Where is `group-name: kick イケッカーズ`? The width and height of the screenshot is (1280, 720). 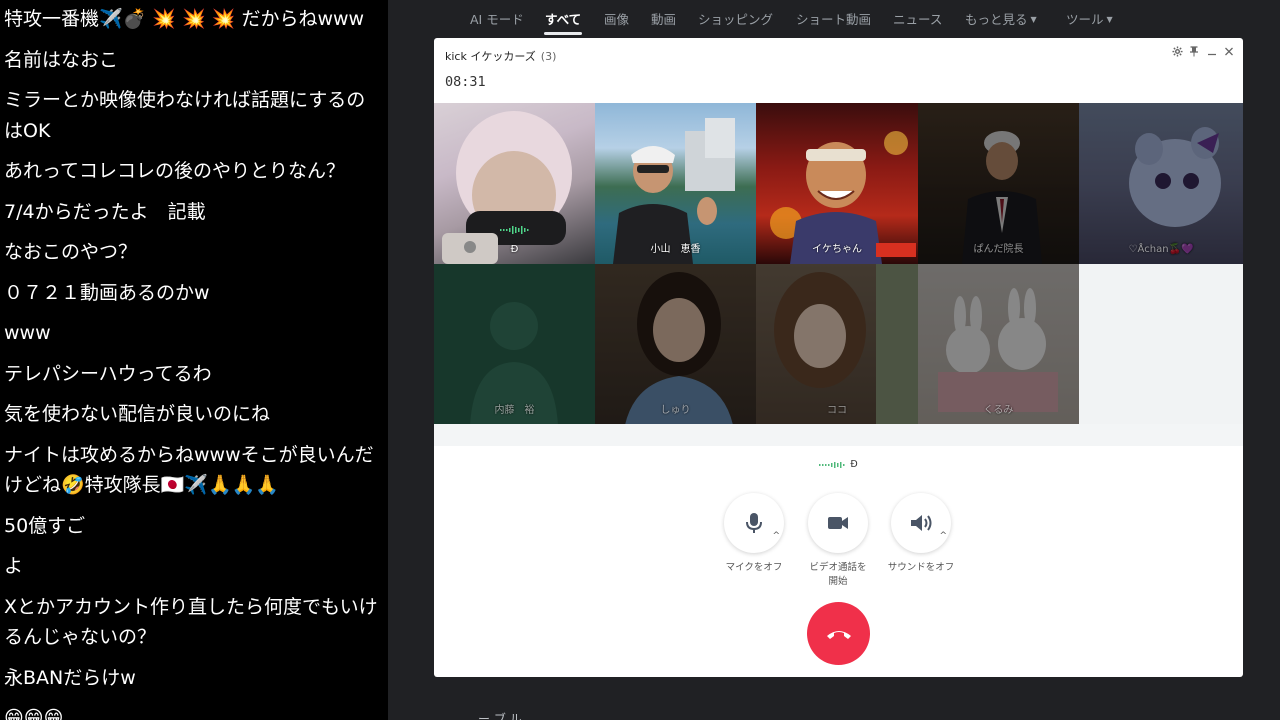 group-name: kick イケッカーズ is located at coordinates (490, 56).